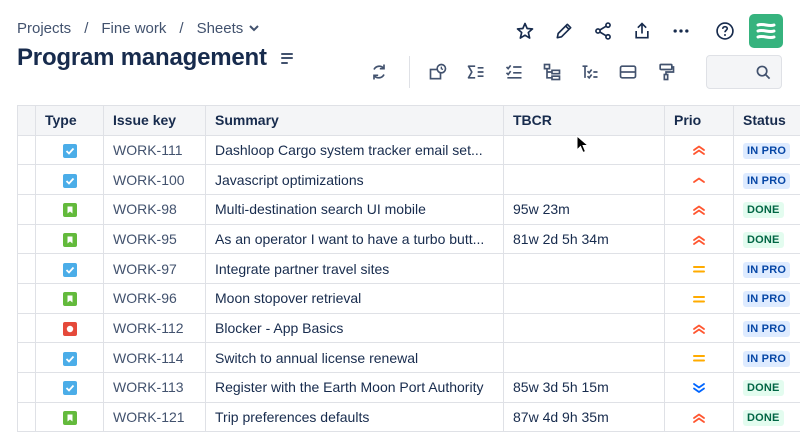 Image resolution: width=800 pixels, height=437 pixels. What do you see at coordinates (725, 31) in the screenshot?
I see `help-icon` at bounding box center [725, 31].